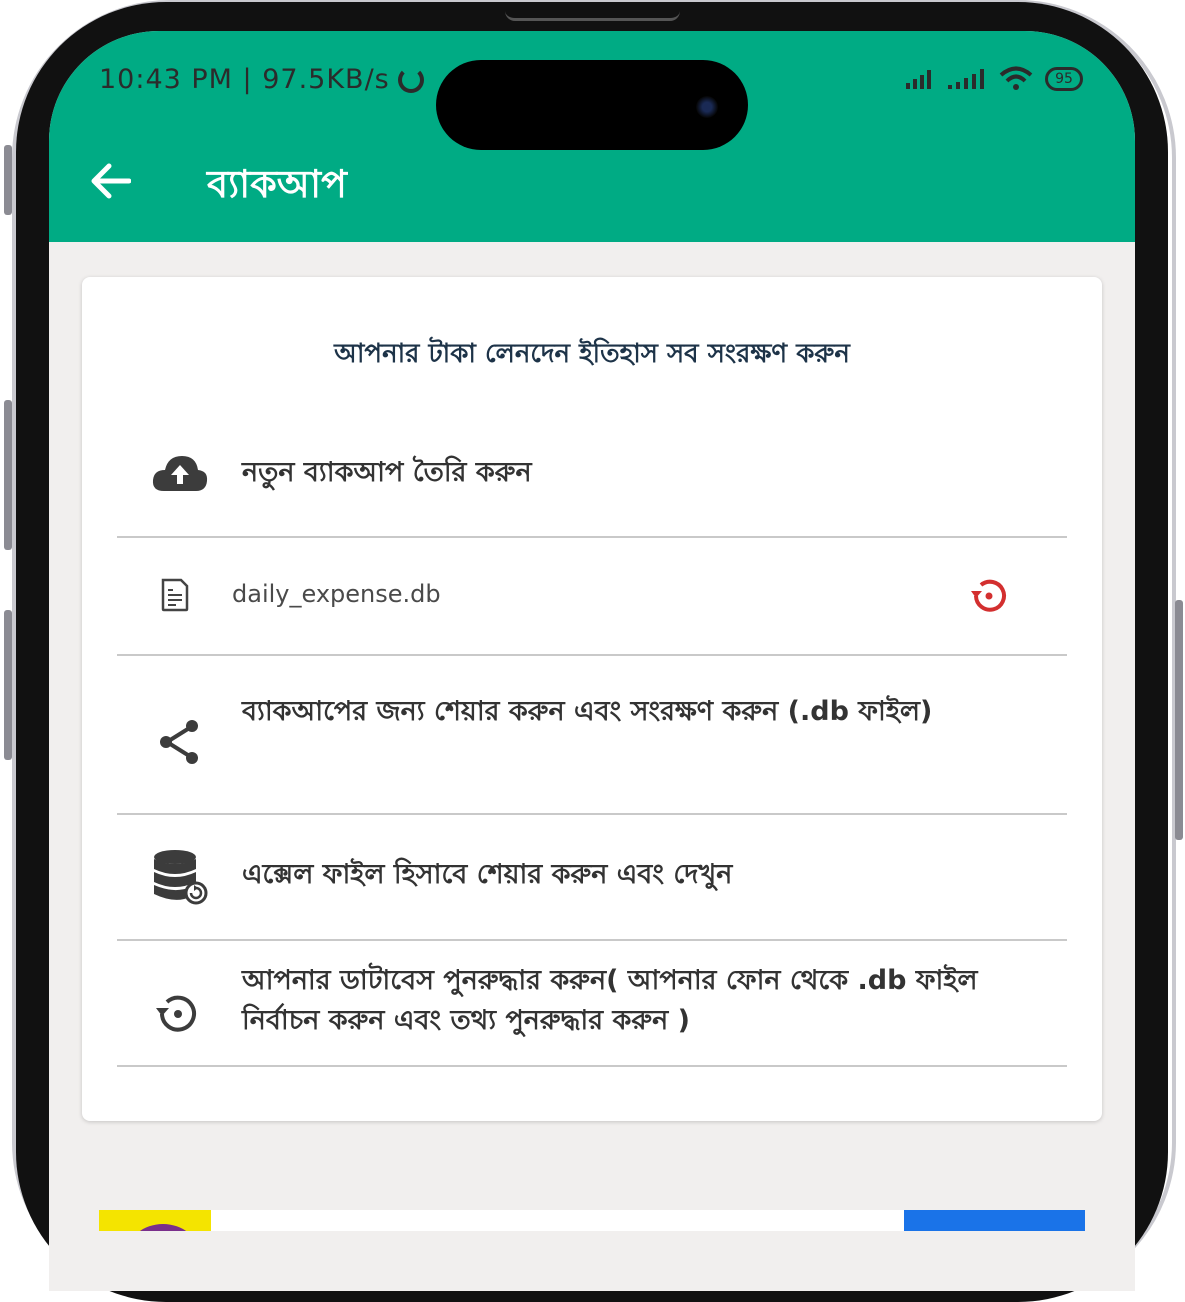 The width and height of the screenshot is (1185, 1302). Describe the element at coordinates (994, 79) in the screenshot. I see `status-bar-right: 95` at that location.